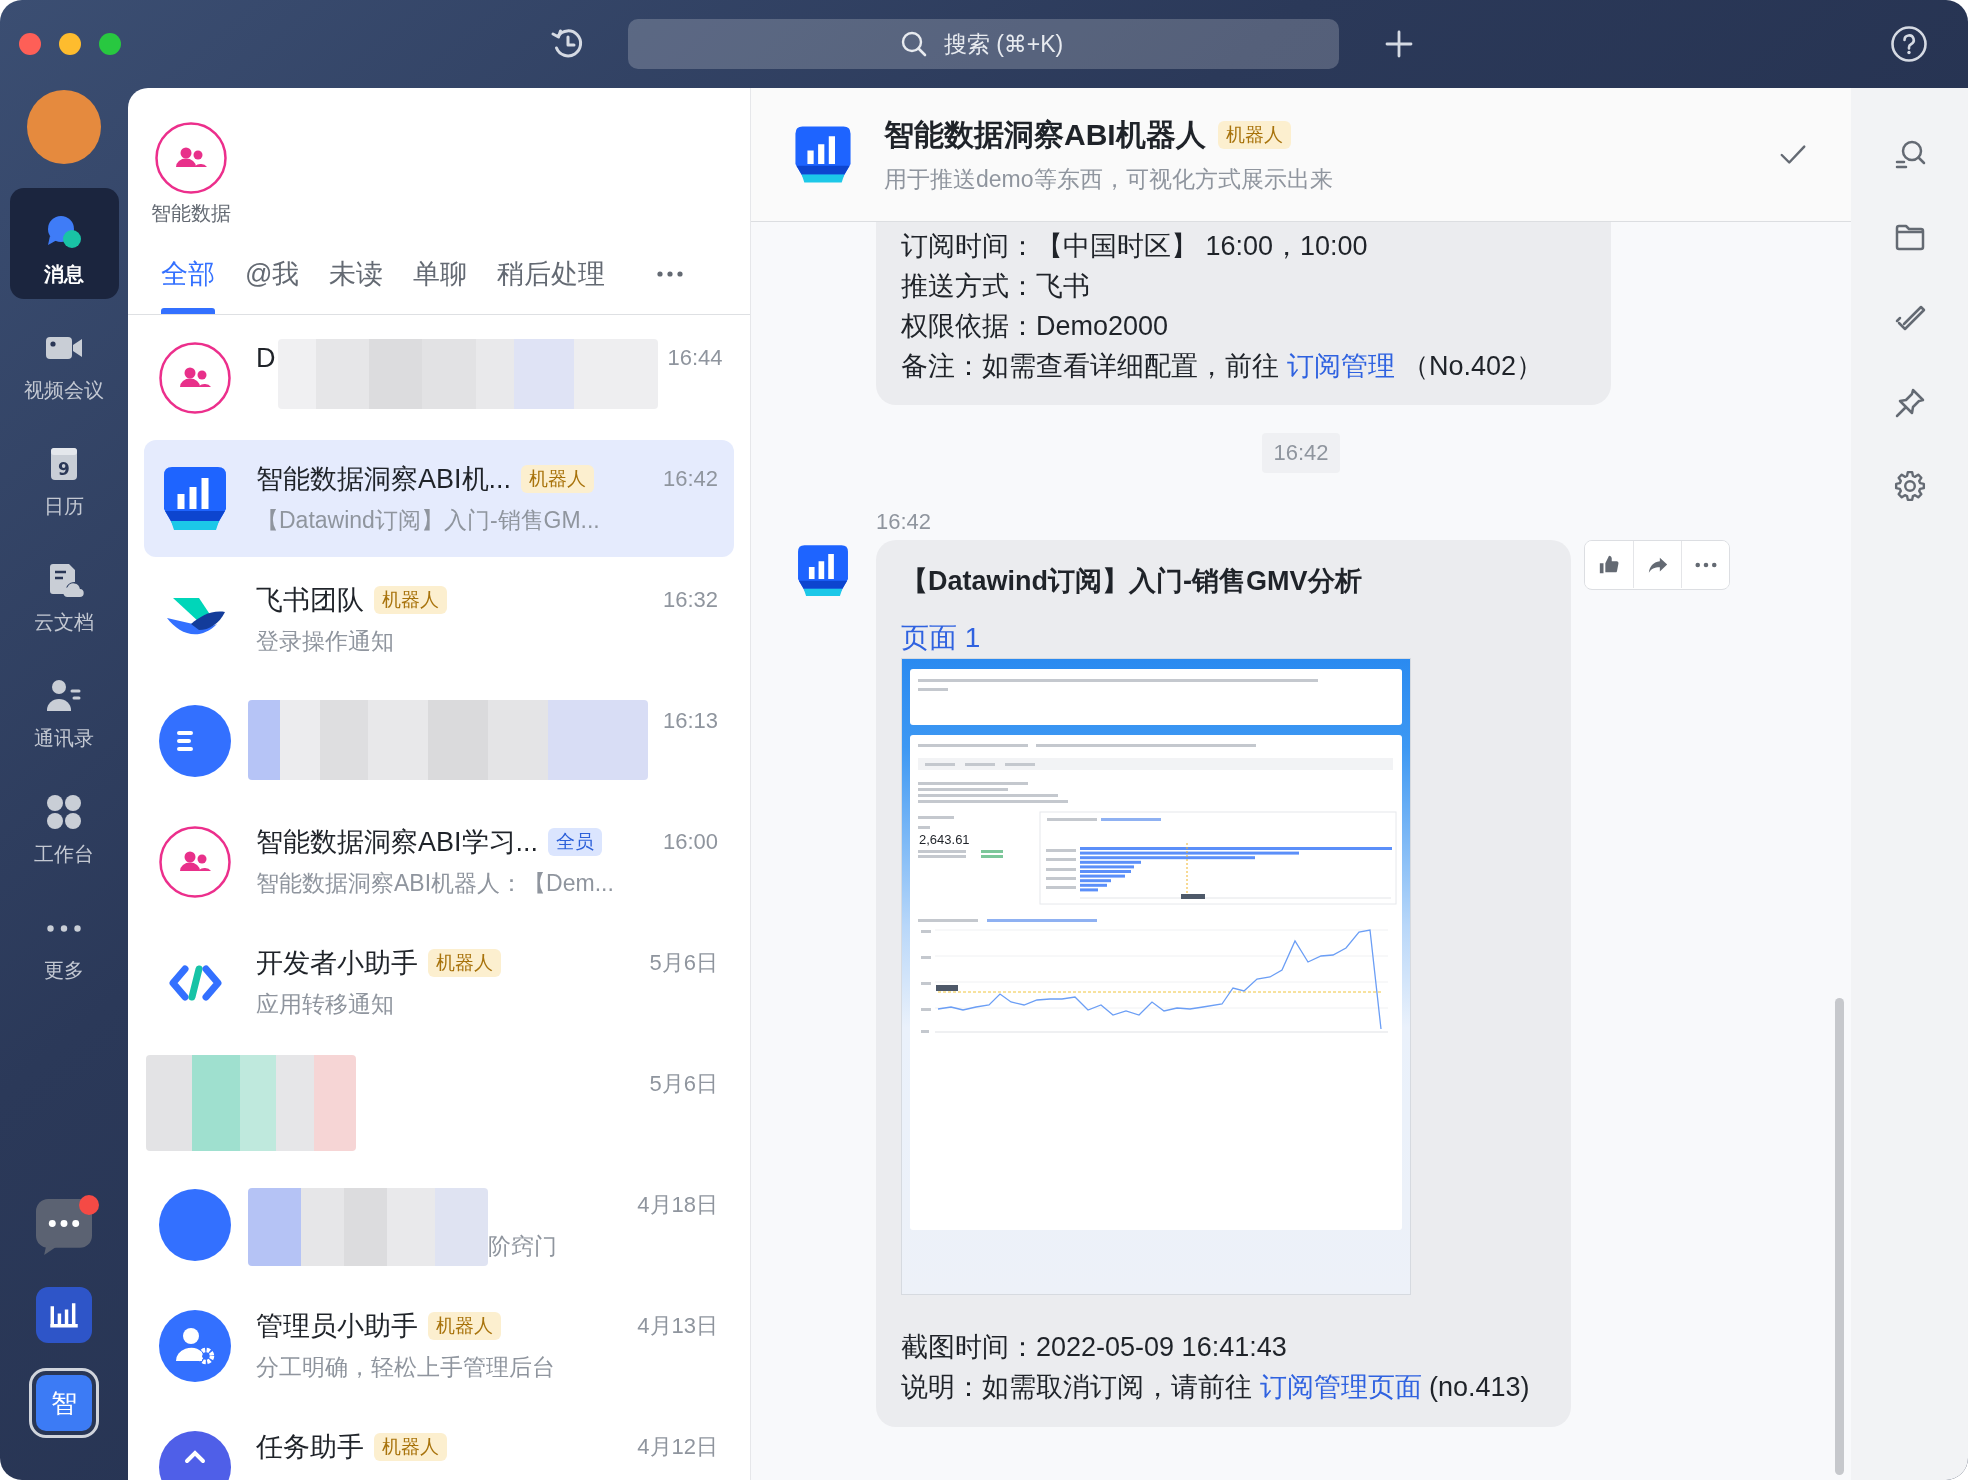 Image resolution: width=1968 pixels, height=1480 pixels. Describe the element at coordinates (904, 522) in the screenshot. I see `message-time: 16:42` at that location.